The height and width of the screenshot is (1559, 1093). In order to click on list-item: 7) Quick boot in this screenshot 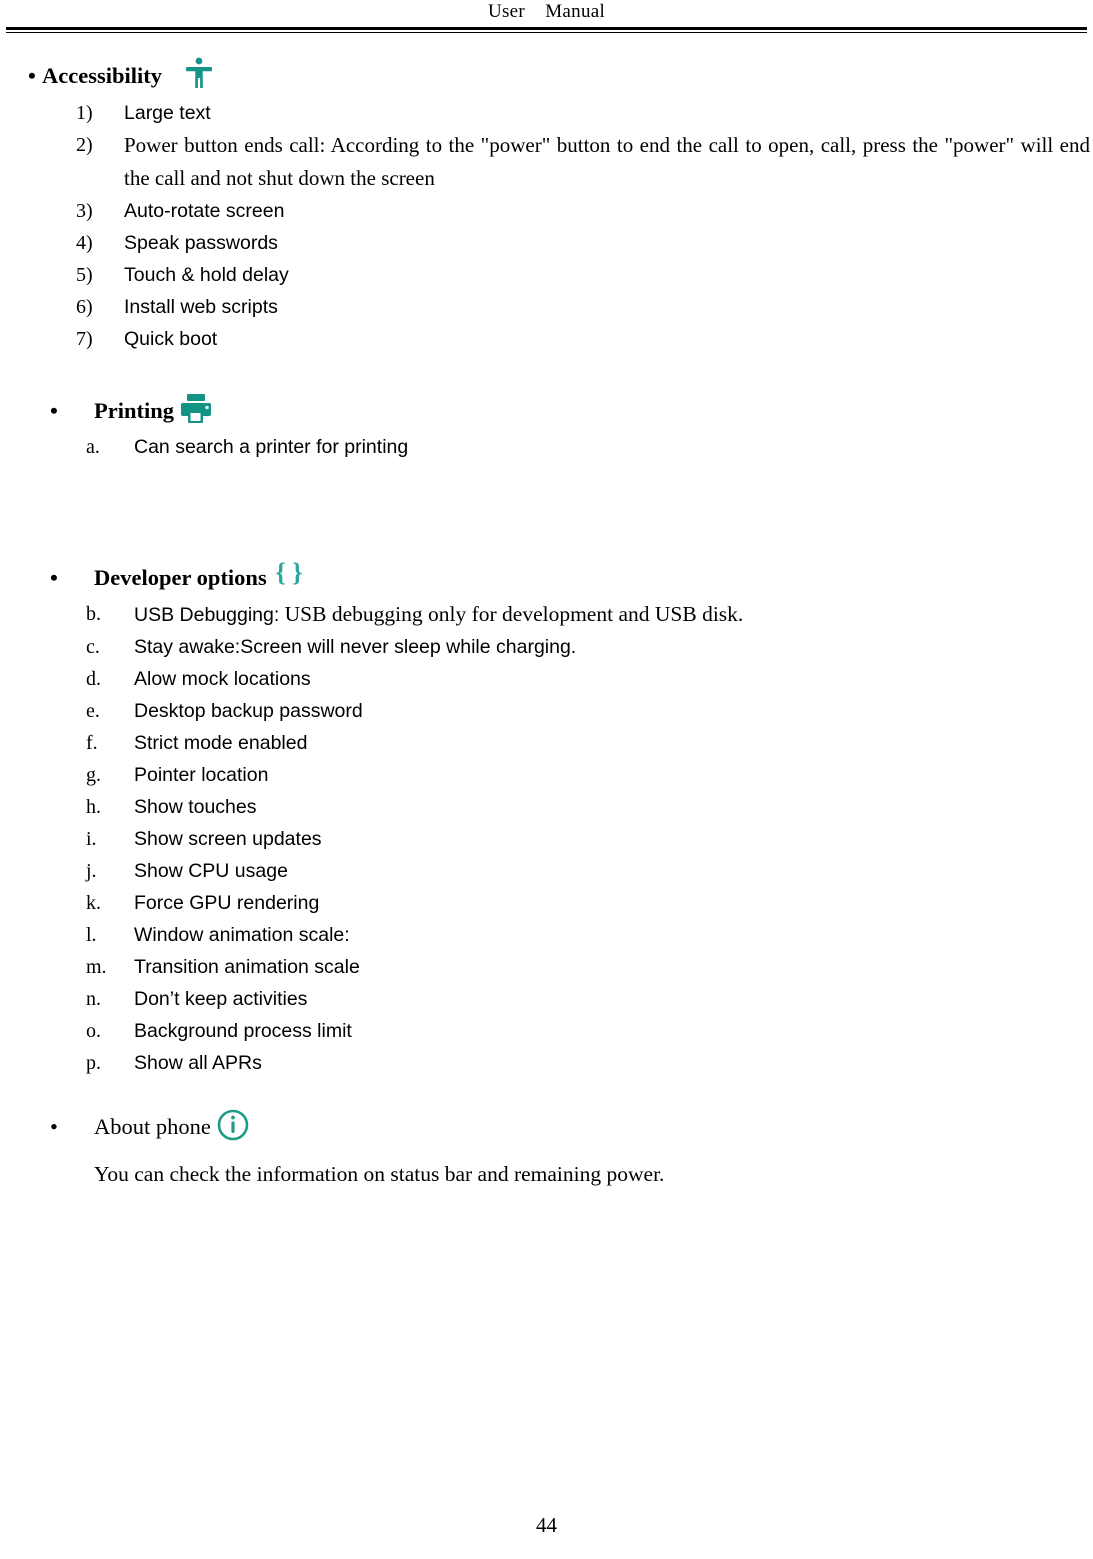, I will do `click(583, 339)`.